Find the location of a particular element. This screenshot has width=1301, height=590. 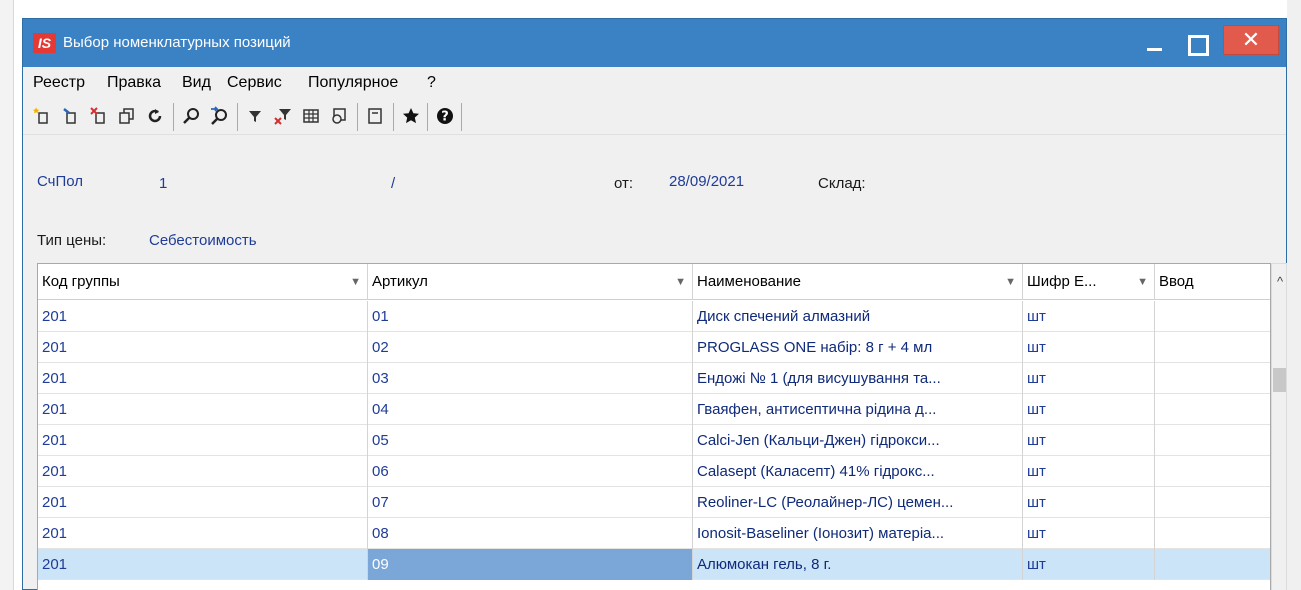

column-header-label: Ввод is located at coordinates (1176, 281).